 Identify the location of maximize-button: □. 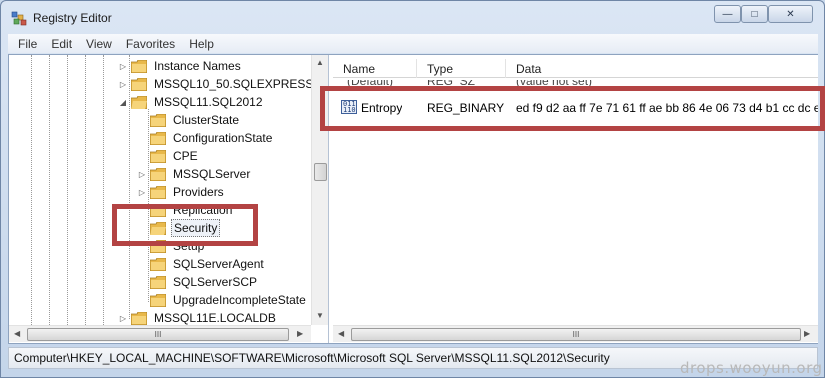
(754, 14).